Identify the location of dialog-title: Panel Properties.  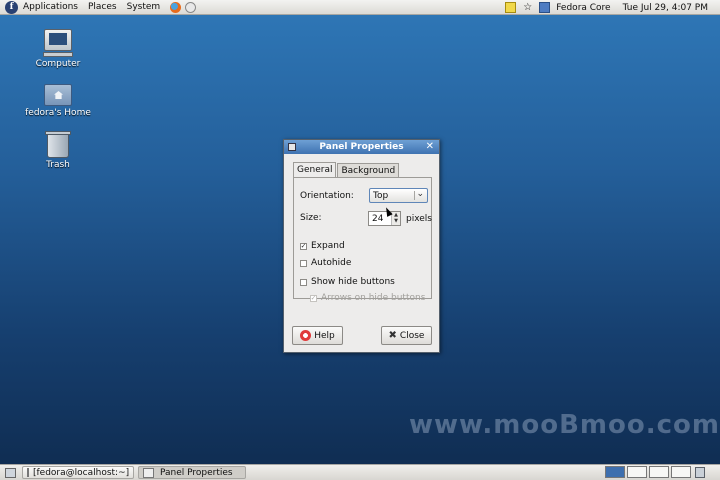
(361, 147).